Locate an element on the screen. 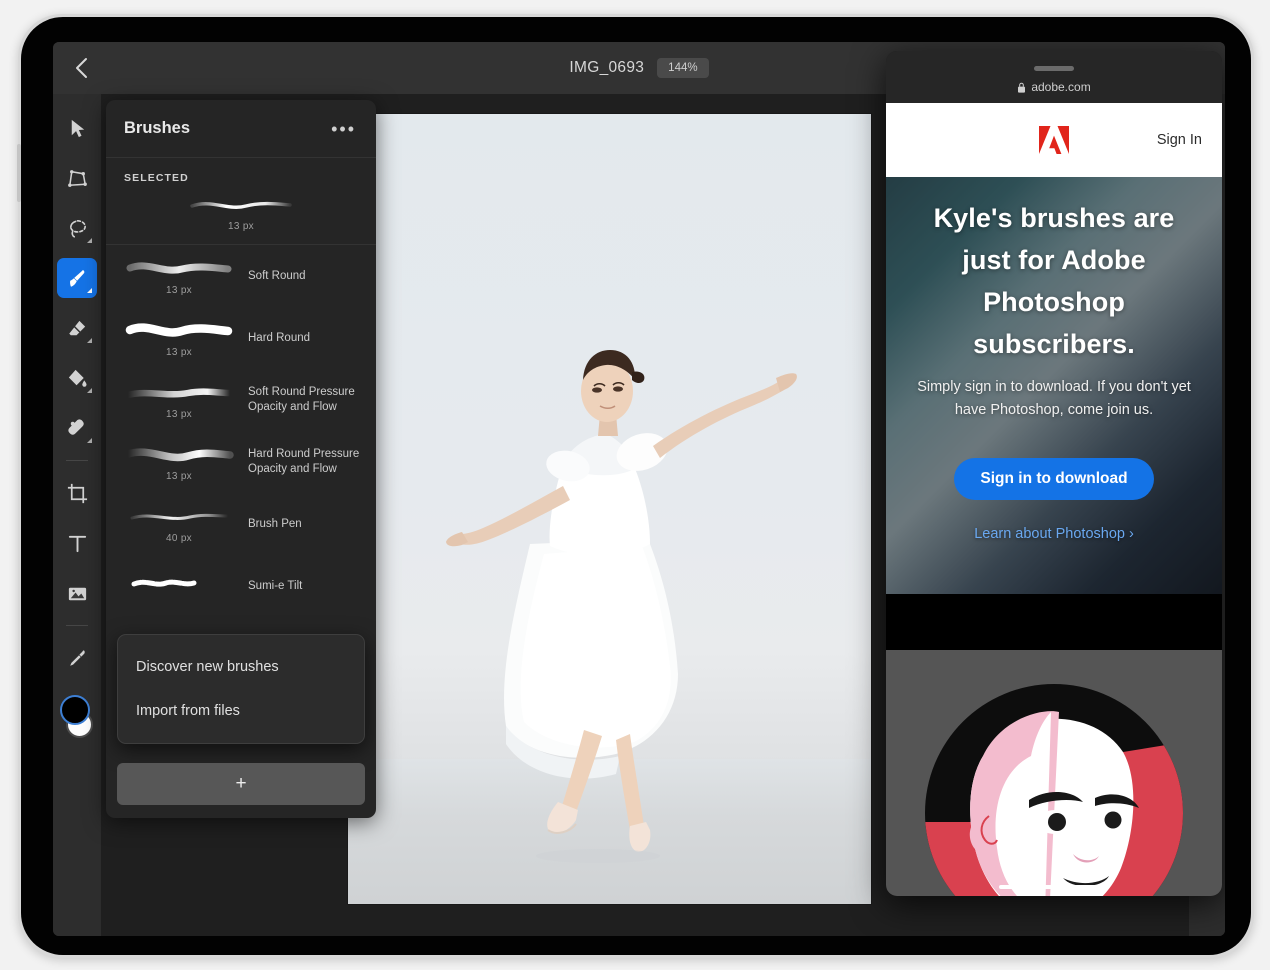 This screenshot has height=970, width=1270. brush-tool is located at coordinates (77, 278).